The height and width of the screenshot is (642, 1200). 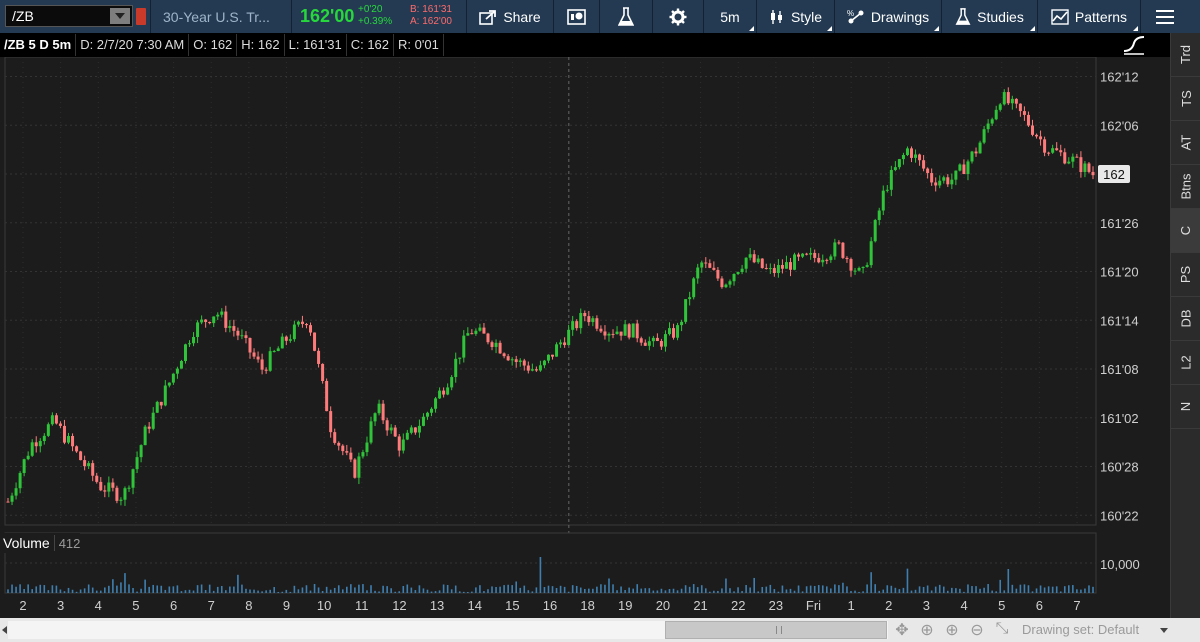 I want to click on symbol-dropdown-button, so click(x=120, y=16).